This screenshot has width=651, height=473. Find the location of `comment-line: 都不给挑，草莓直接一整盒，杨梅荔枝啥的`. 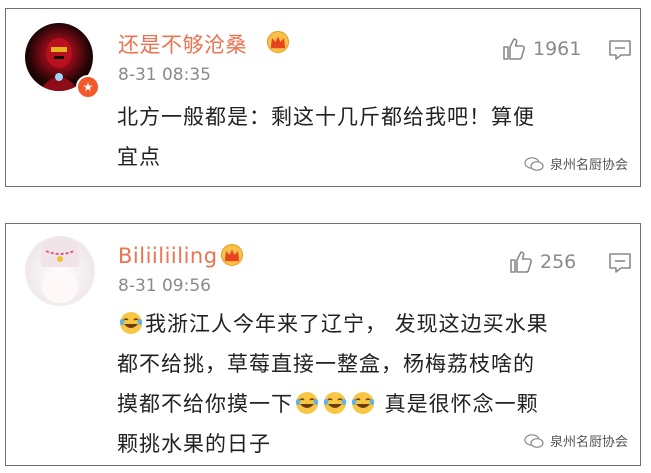

comment-line: 都不给挑，草莓直接一整盒，杨梅荔枝啥的 is located at coordinates (326, 364).